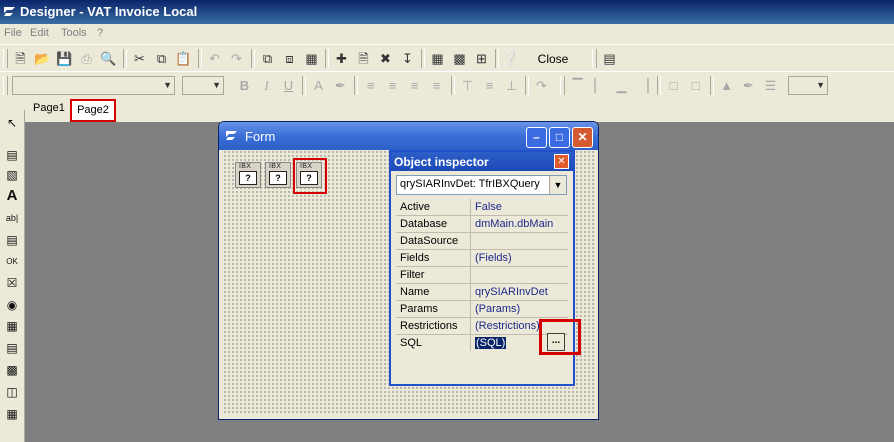 This screenshot has width=894, height=442. Describe the element at coordinates (511, 58) in the screenshot. I see `help-icon: ❔` at that location.